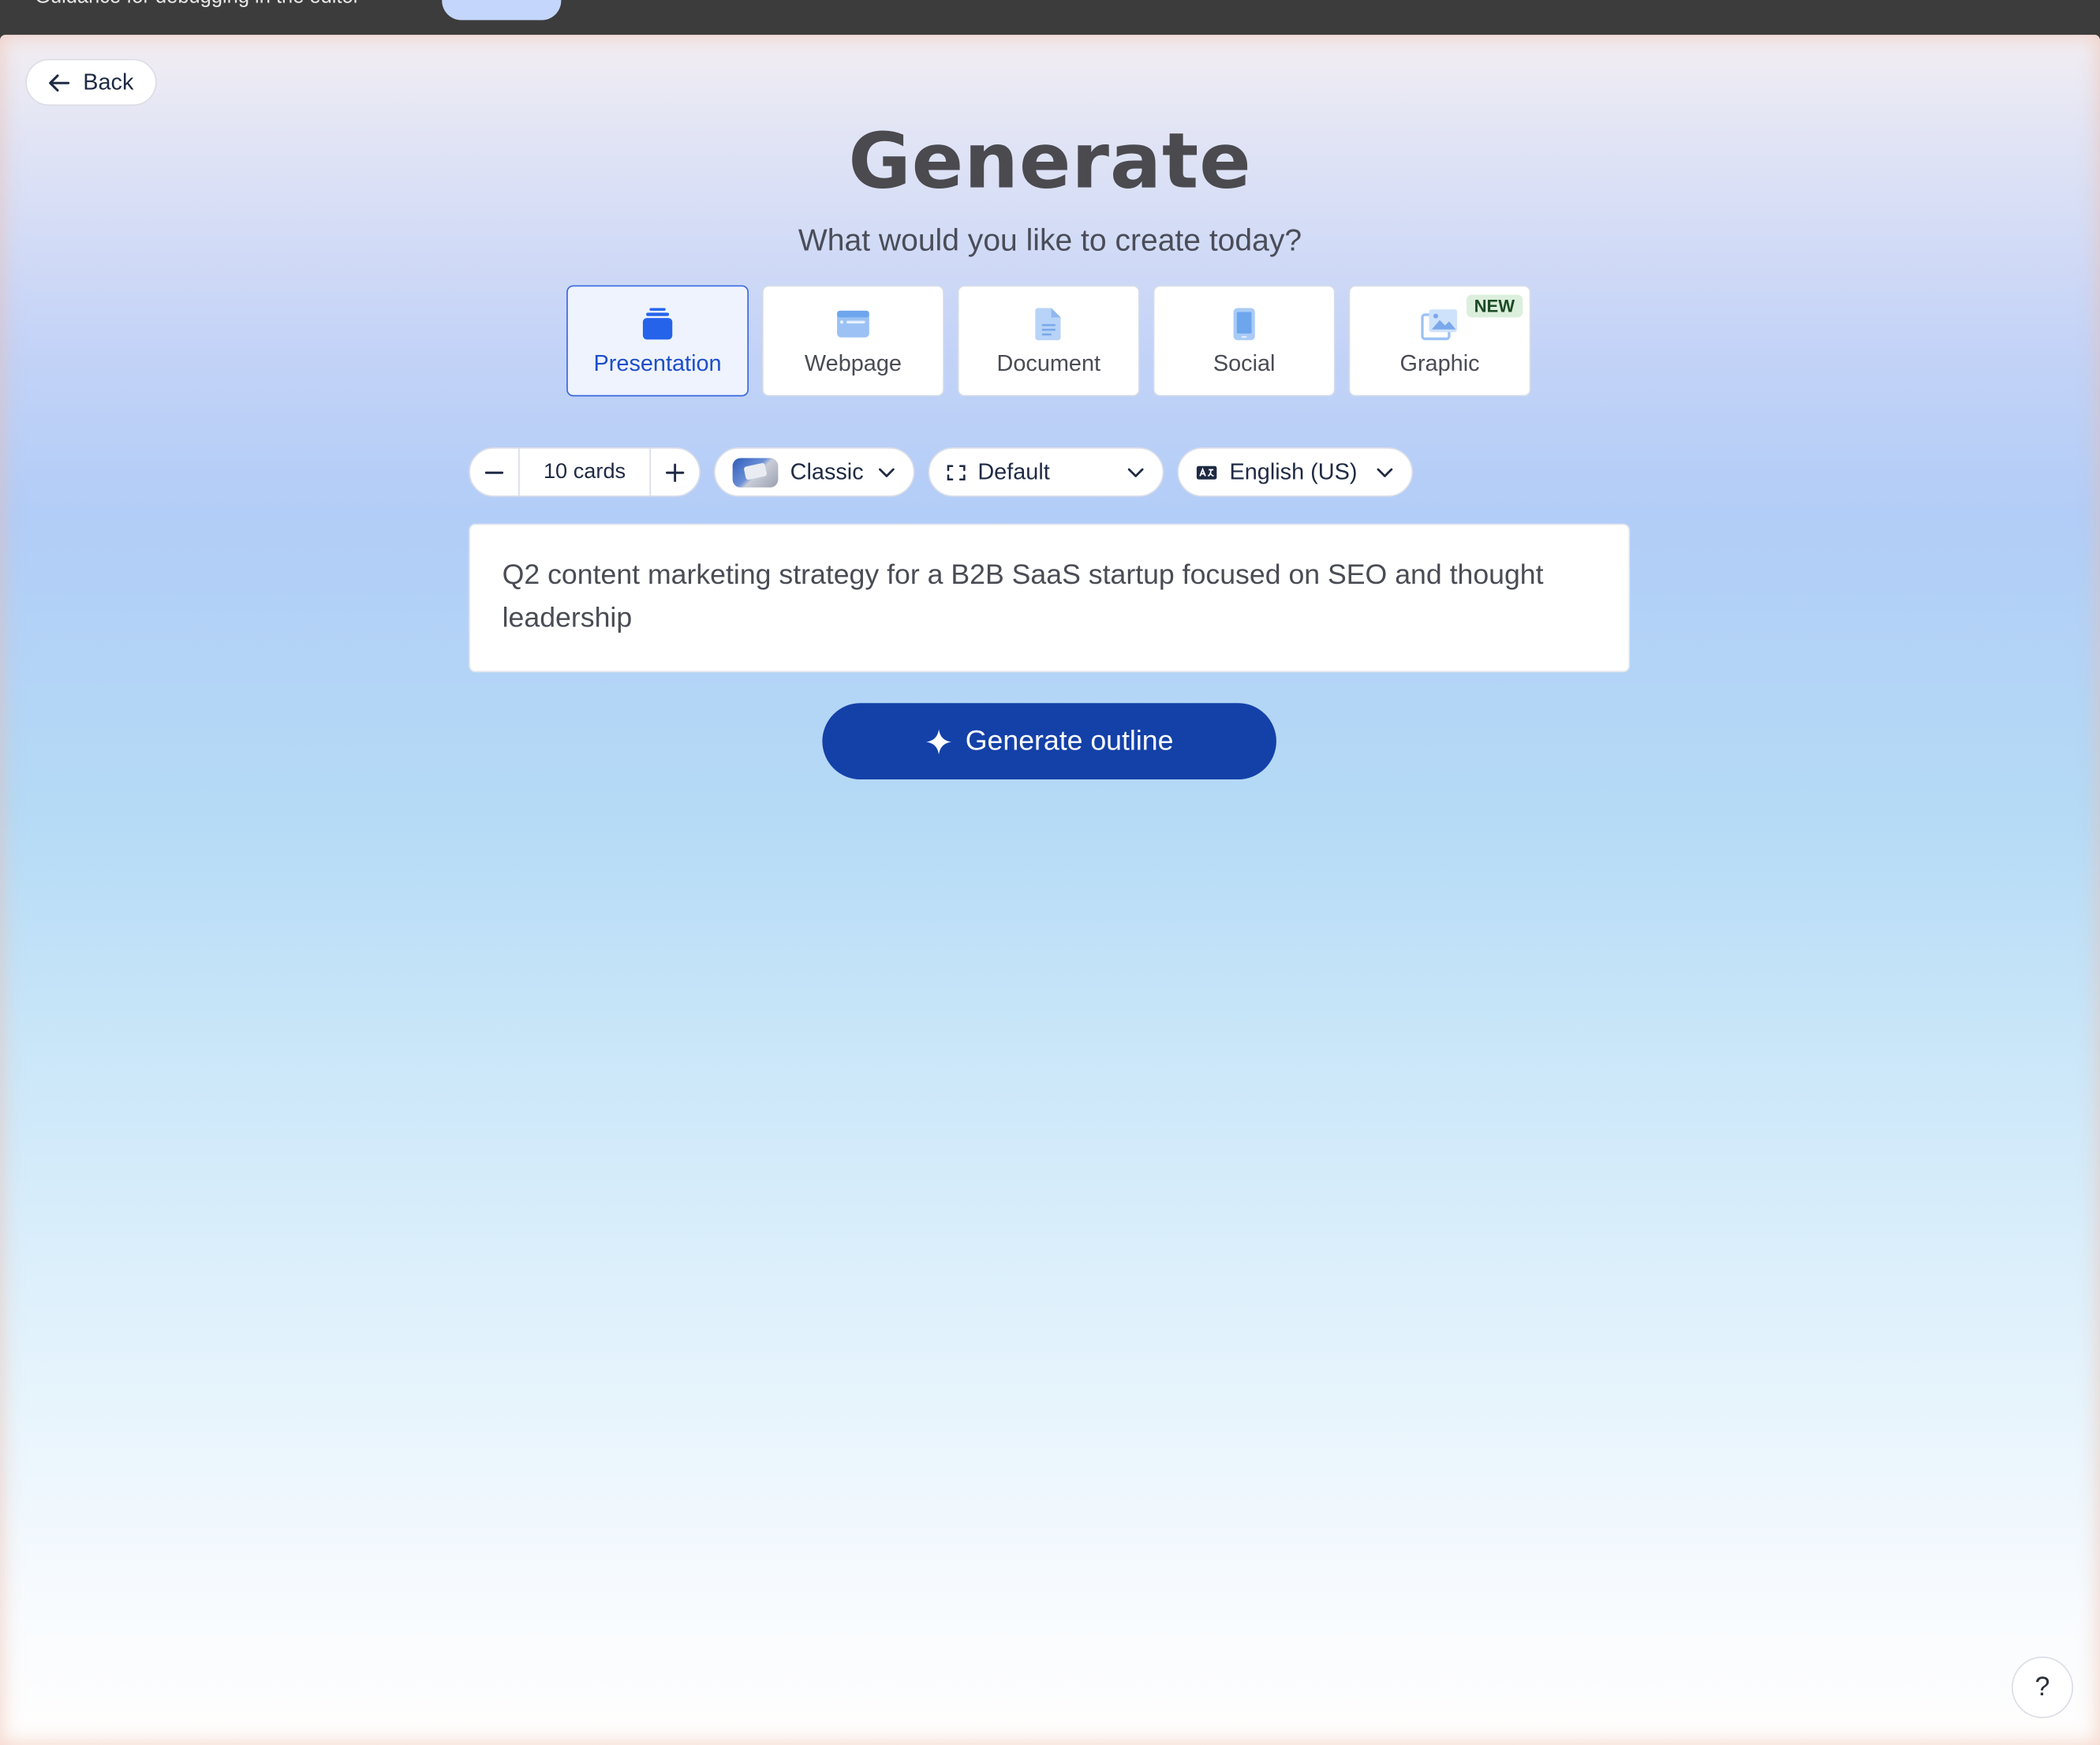  I want to click on type-card-webpage: Webpage, so click(852, 341).